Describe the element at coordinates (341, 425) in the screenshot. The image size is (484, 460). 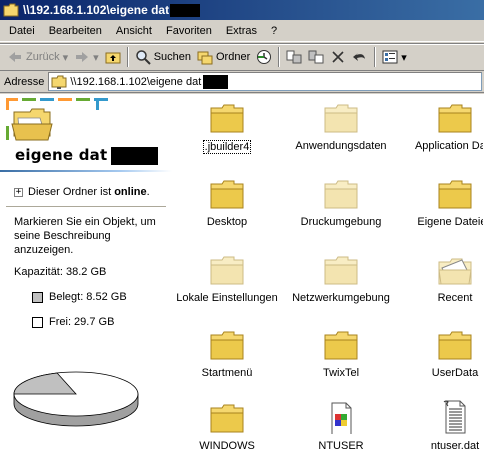
I see `file-item: NTUSER` at that location.